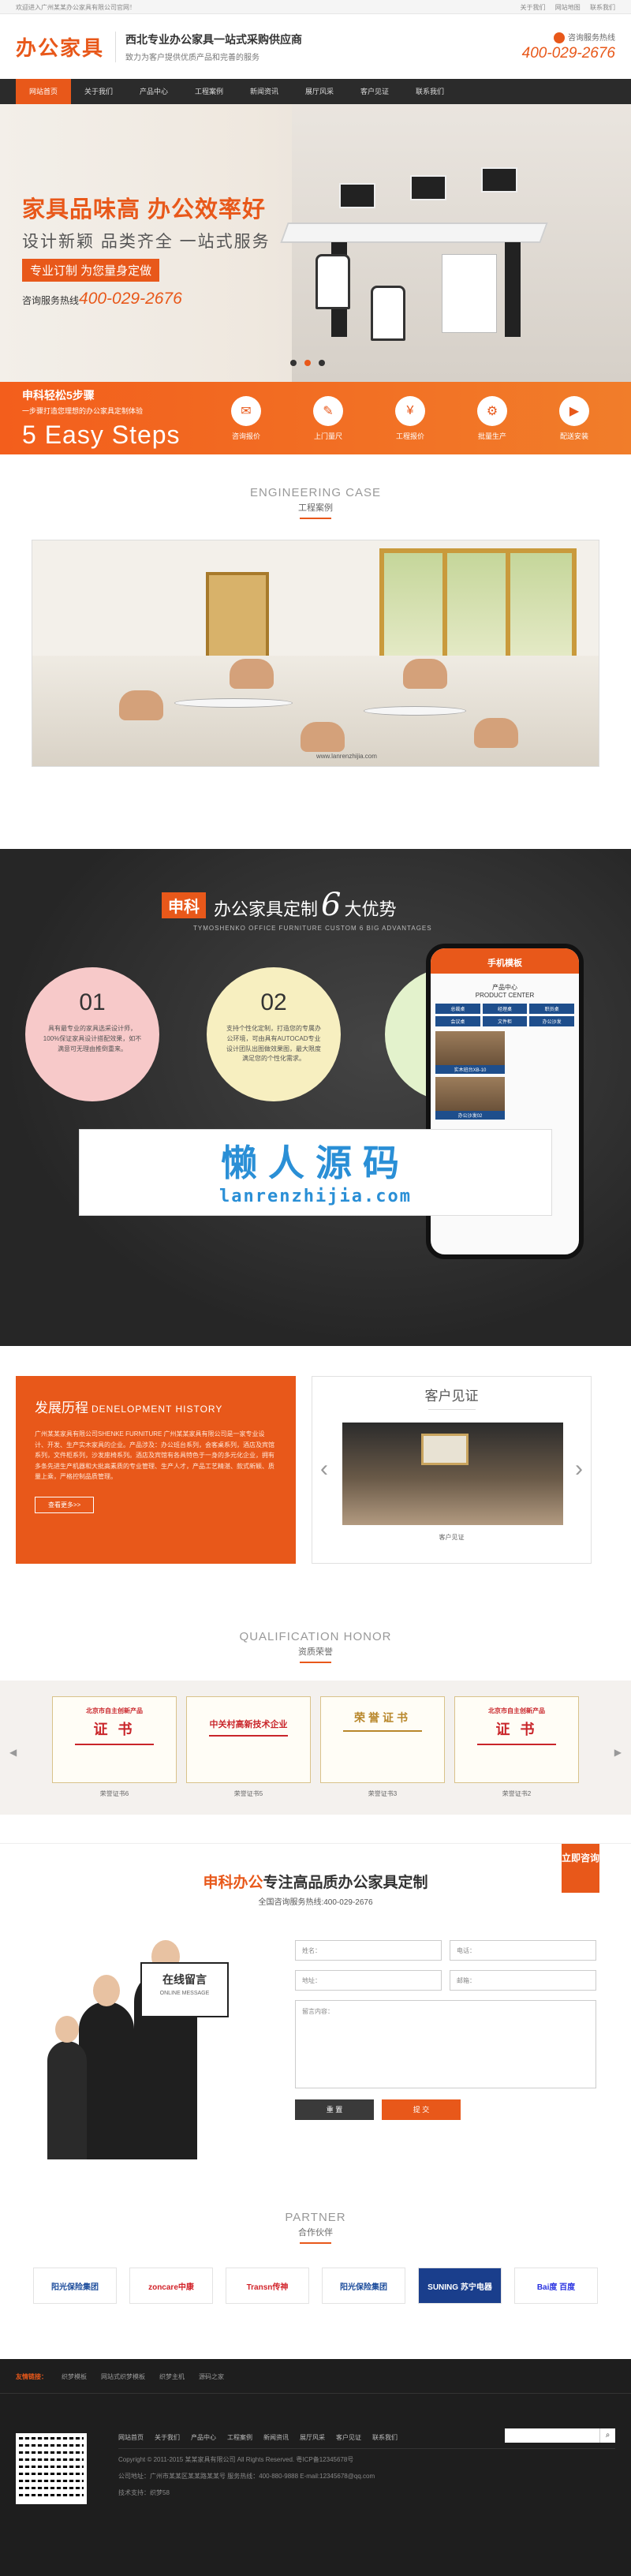 The width and height of the screenshot is (631, 2576). I want to click on mobile-tab: 会议桌, so click(457, 1021).